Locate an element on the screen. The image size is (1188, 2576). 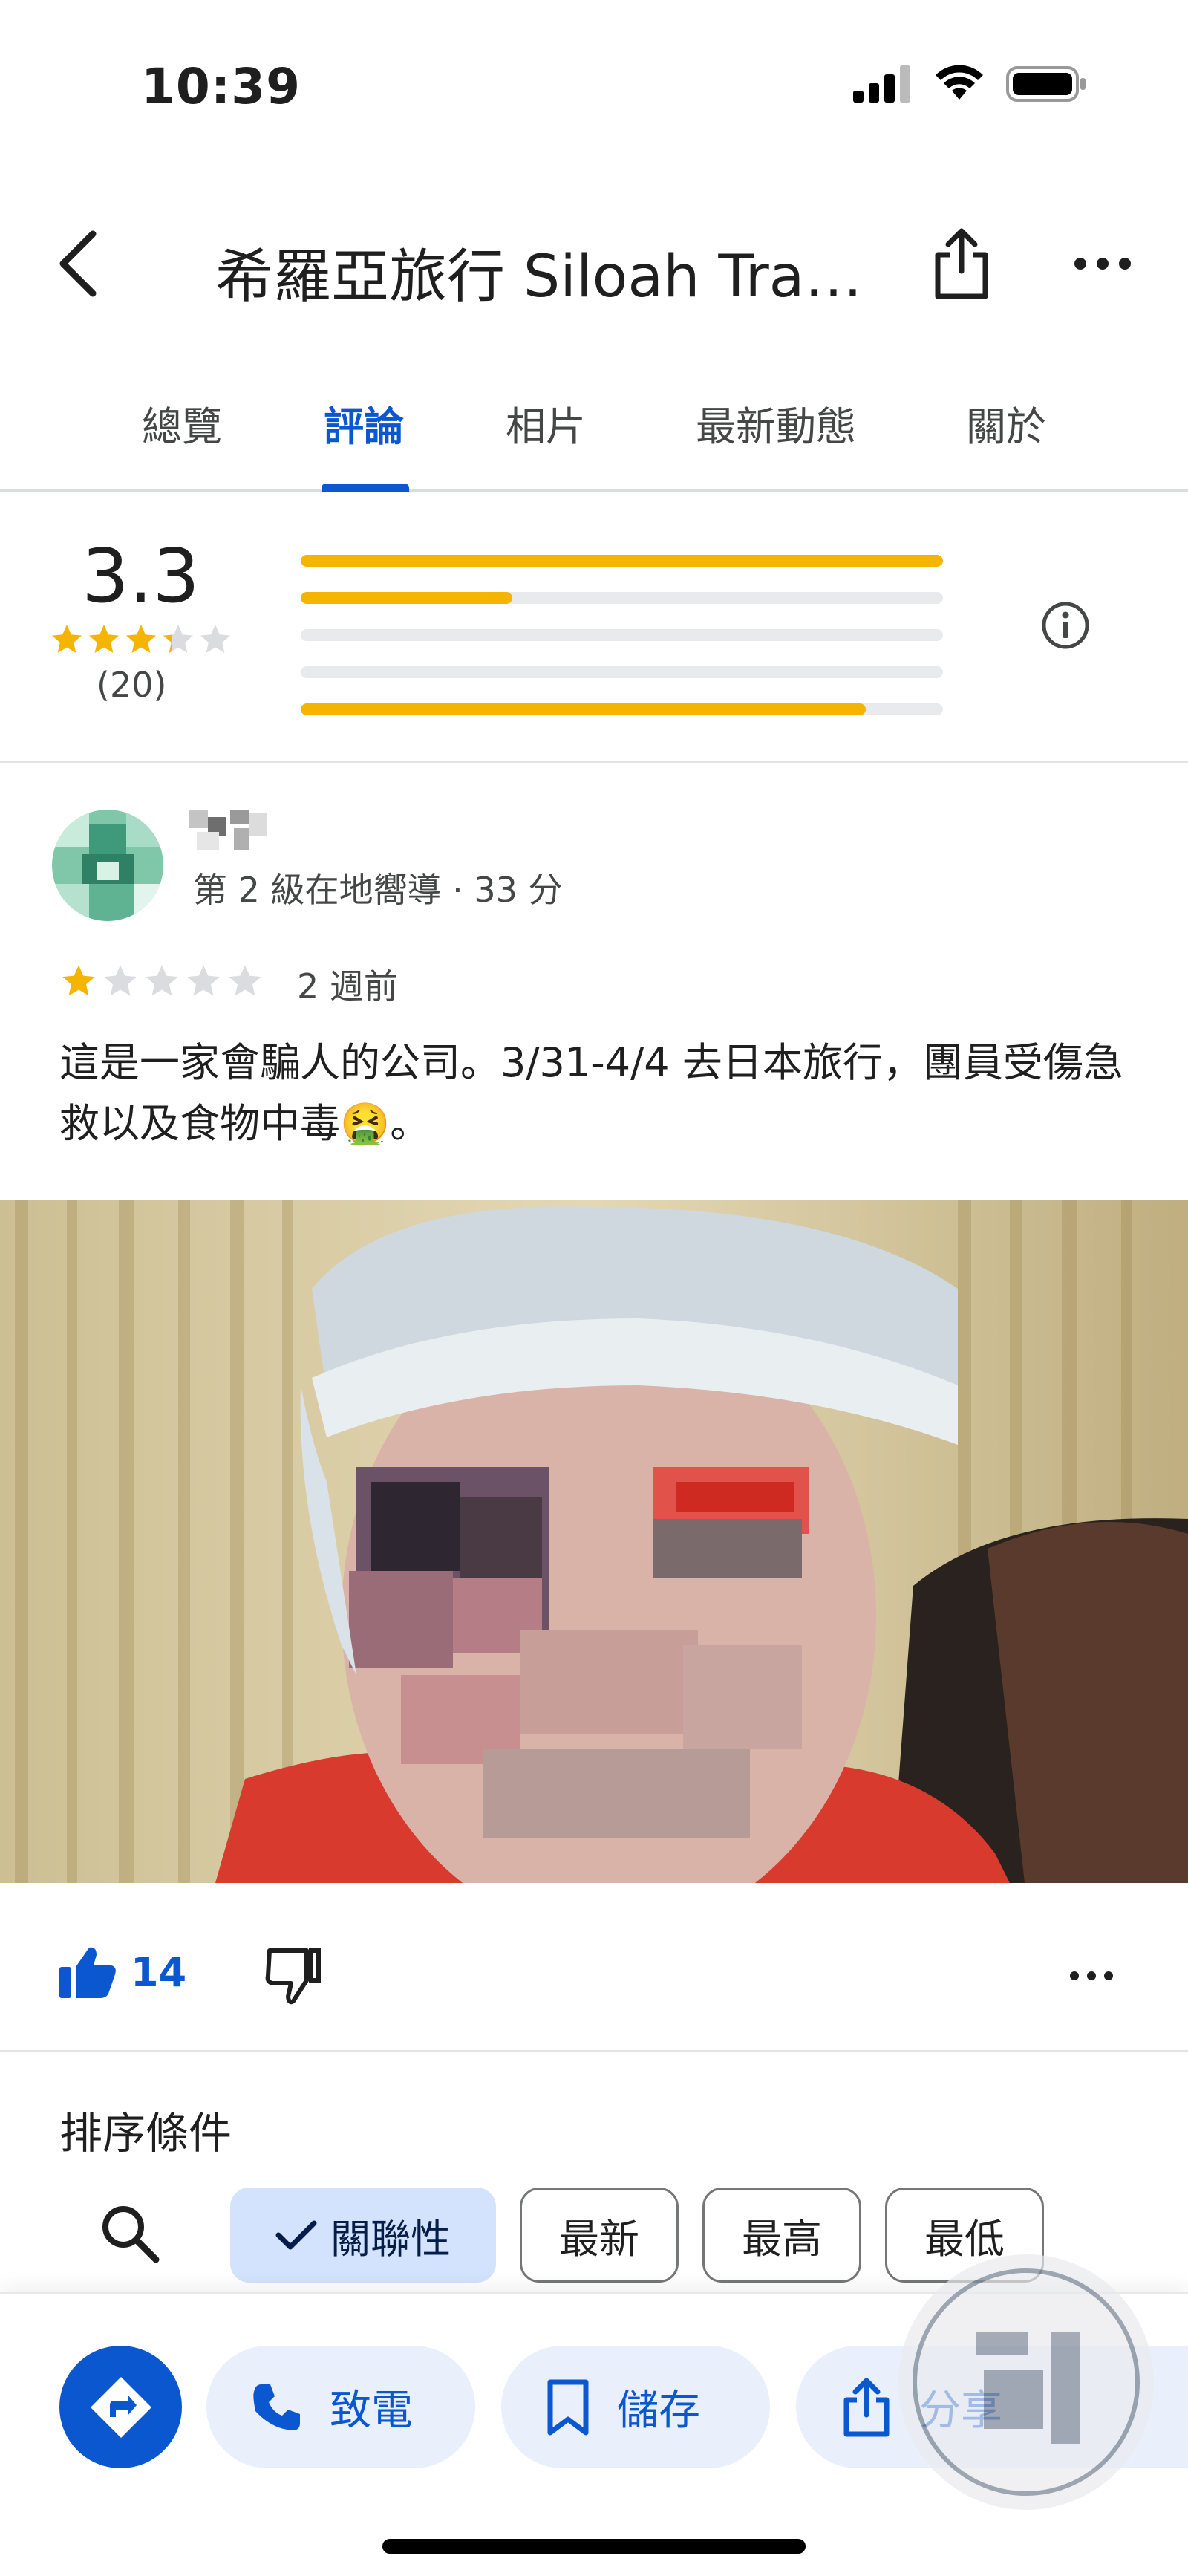
tab-about: 關於 is located at coordinates (1006, 443).